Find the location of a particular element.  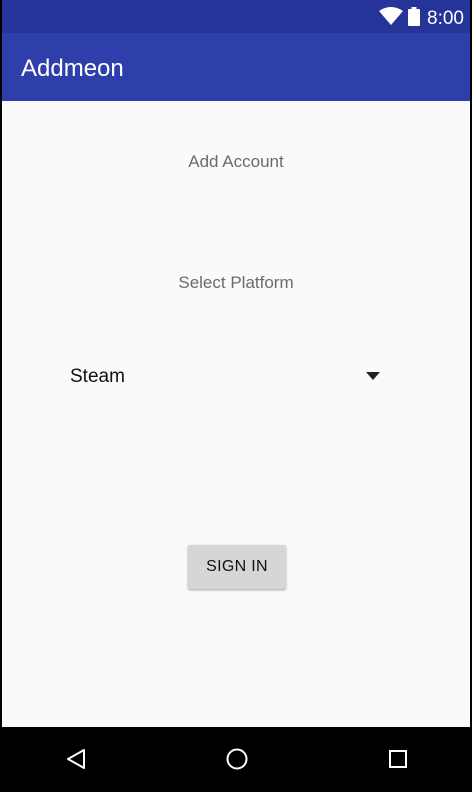

home-icon is located at coordinates (237, 759).